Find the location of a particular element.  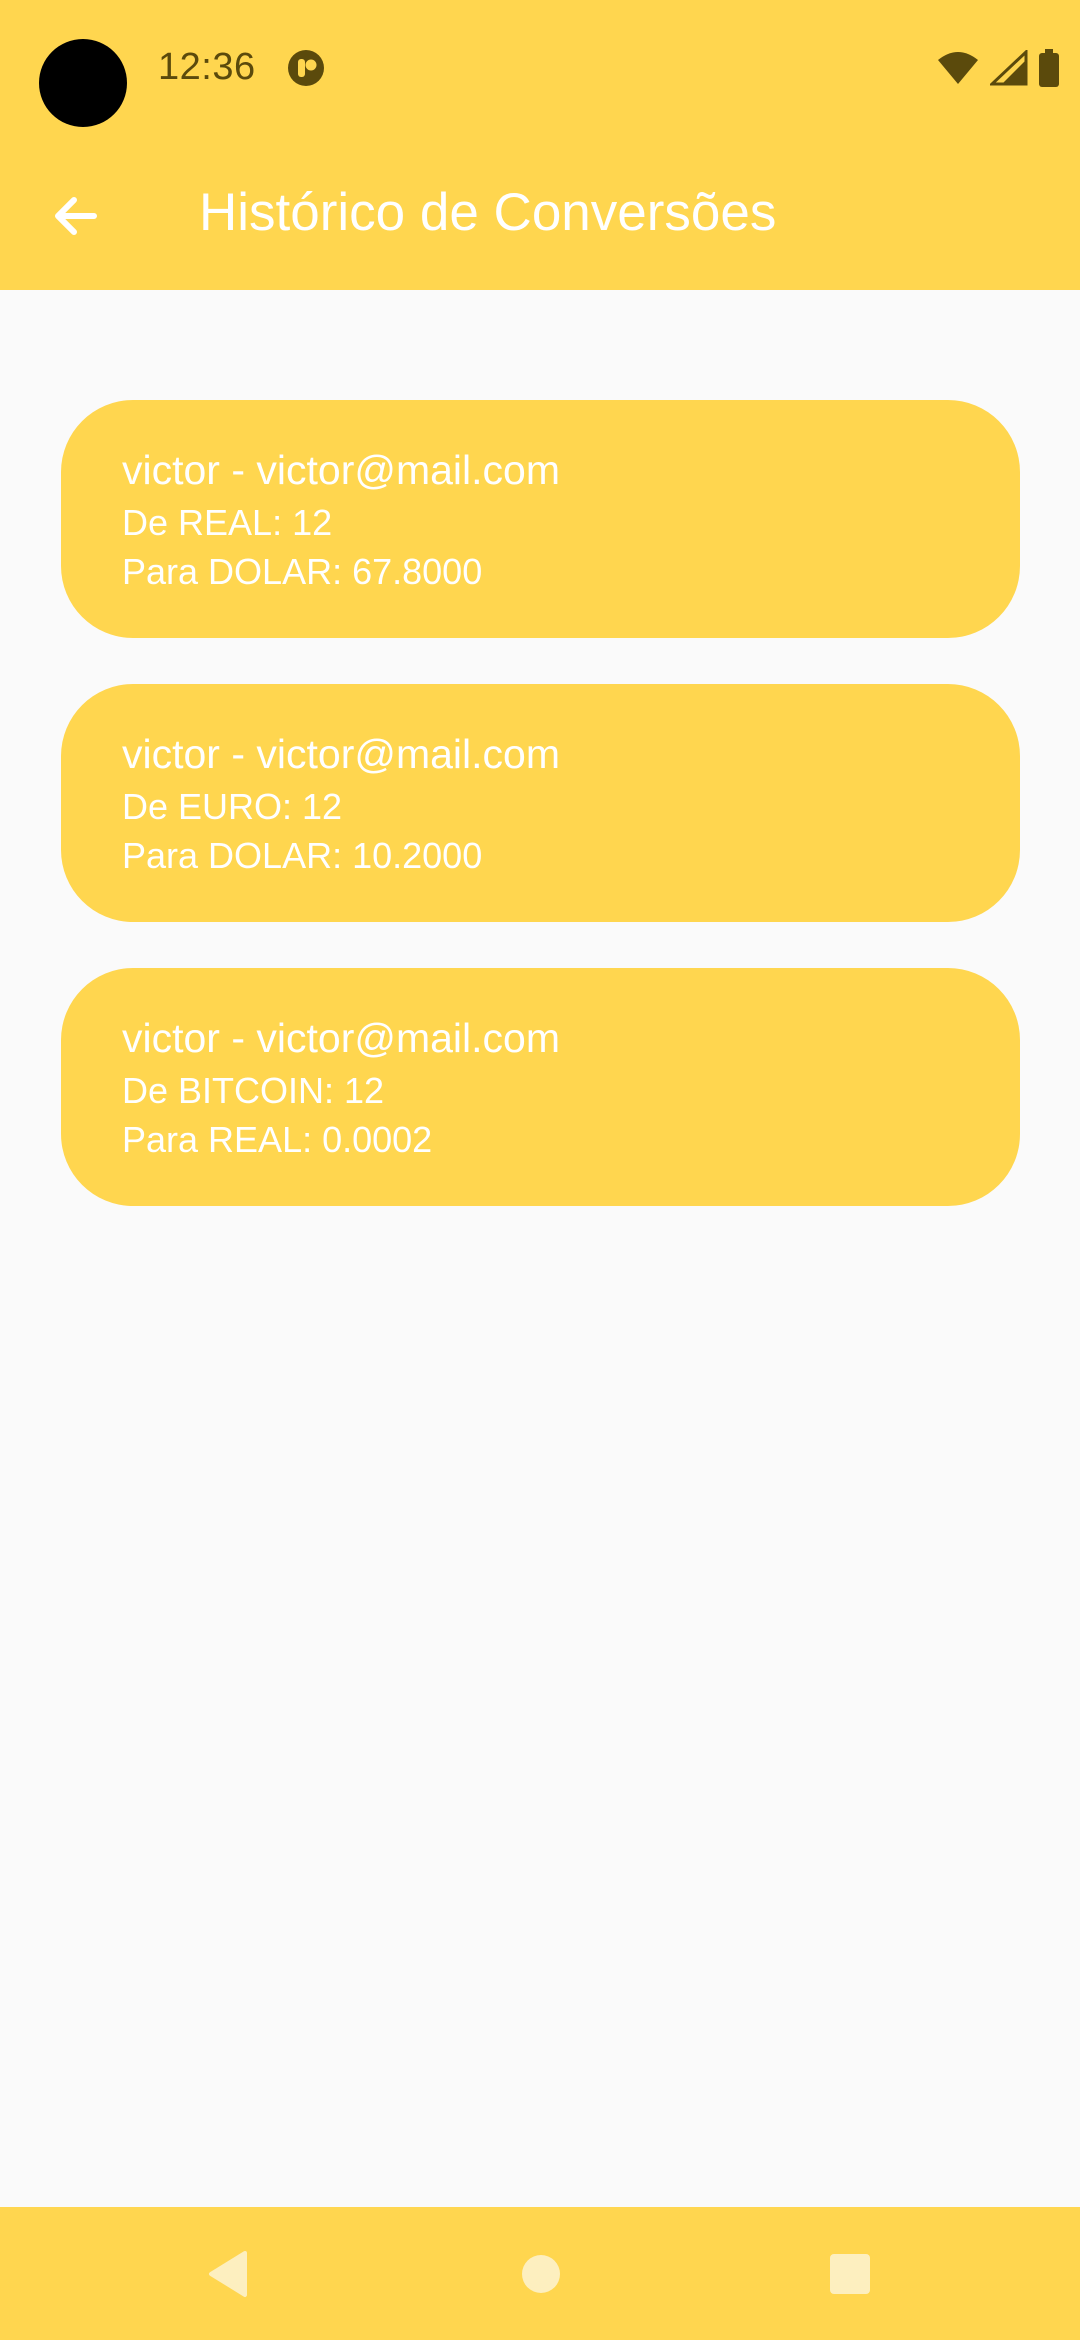

status-bar: 12:36 is located at coordinates (540, 70).